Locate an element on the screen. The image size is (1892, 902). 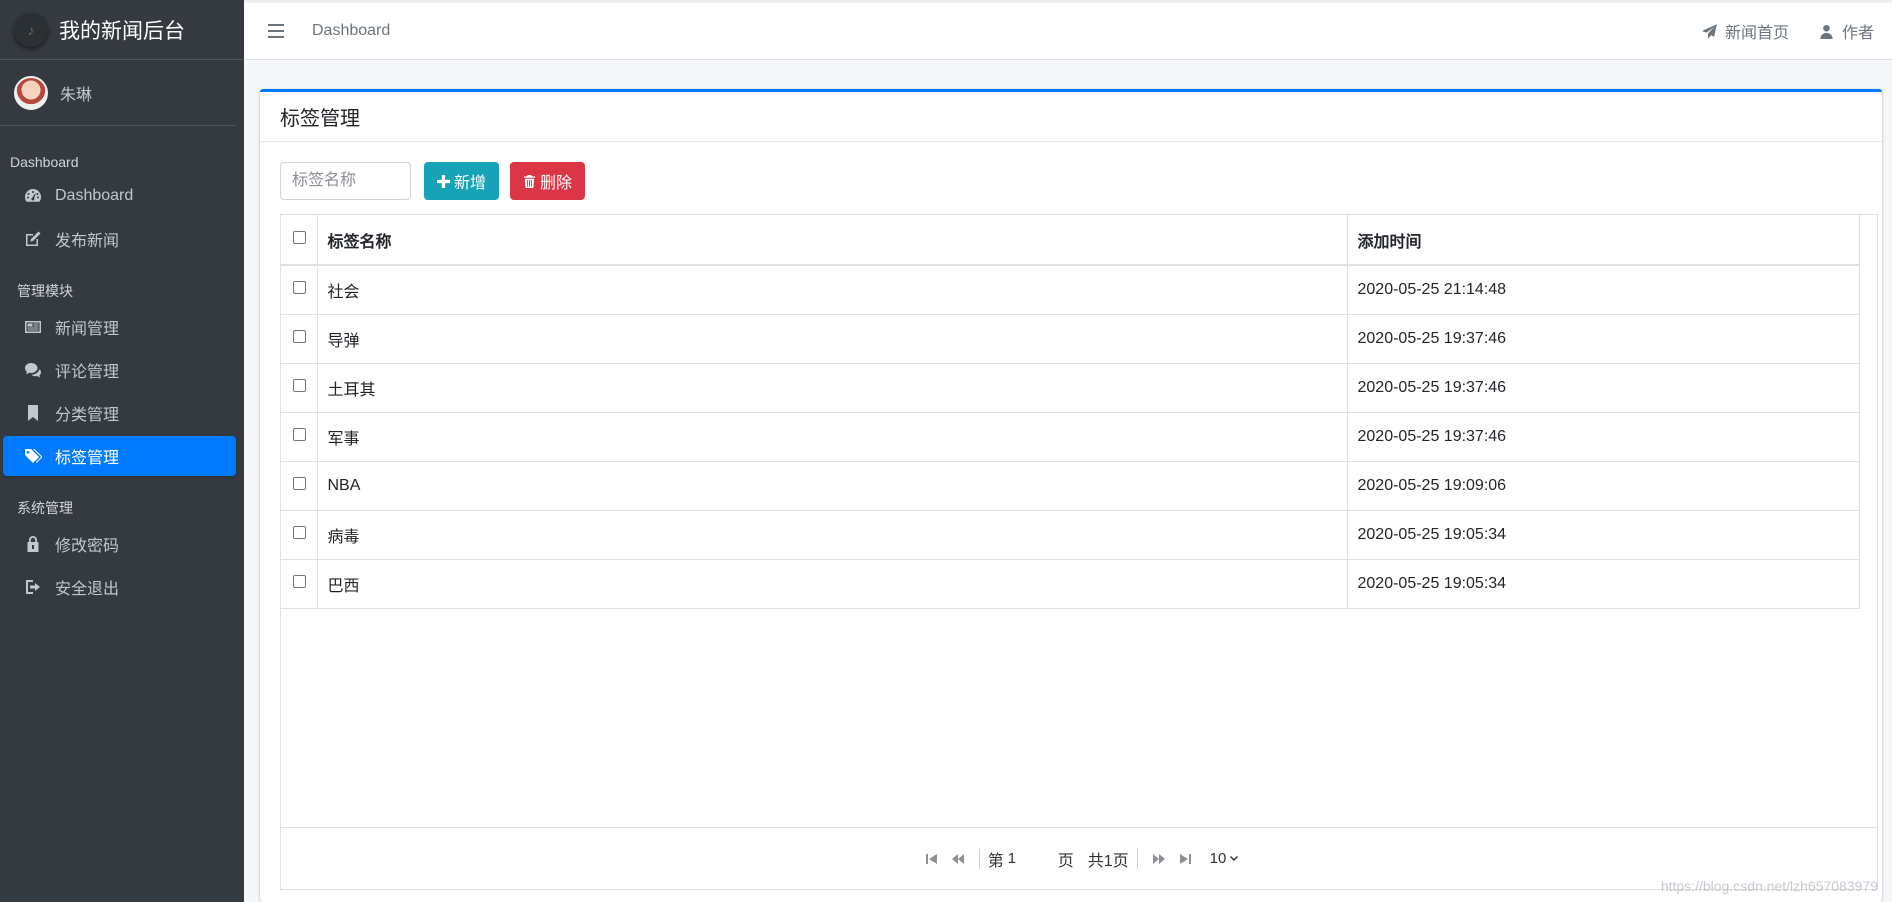
first-page-button is located at coordinates (932, 859).